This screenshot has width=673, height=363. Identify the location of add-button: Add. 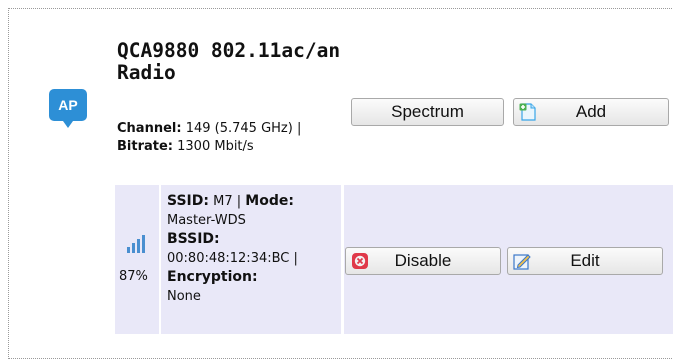
(591, 112).